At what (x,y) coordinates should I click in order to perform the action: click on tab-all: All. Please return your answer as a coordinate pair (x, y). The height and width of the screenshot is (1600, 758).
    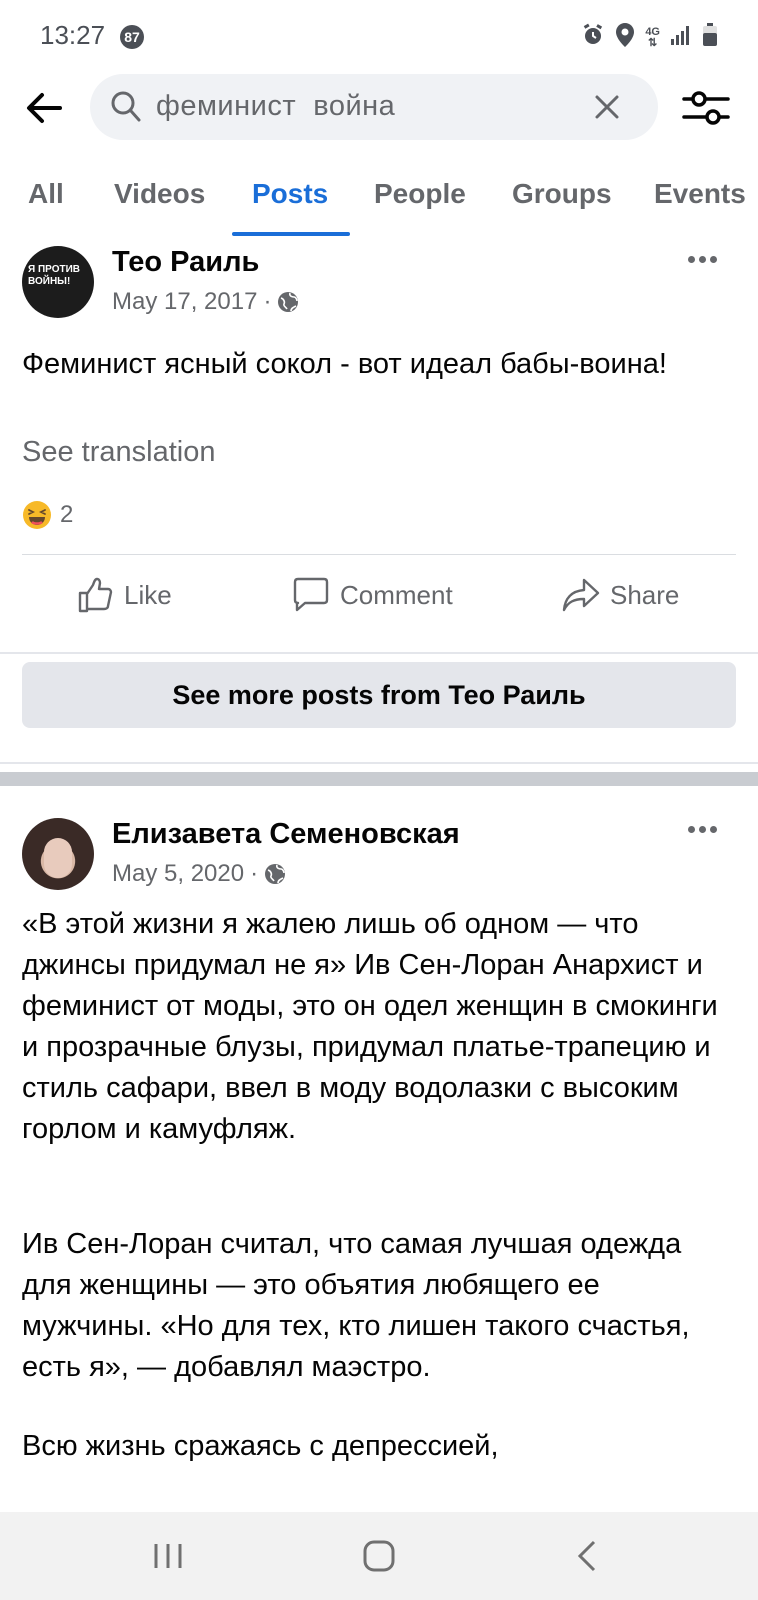
    Looking at the image, I should click on (46, 194).